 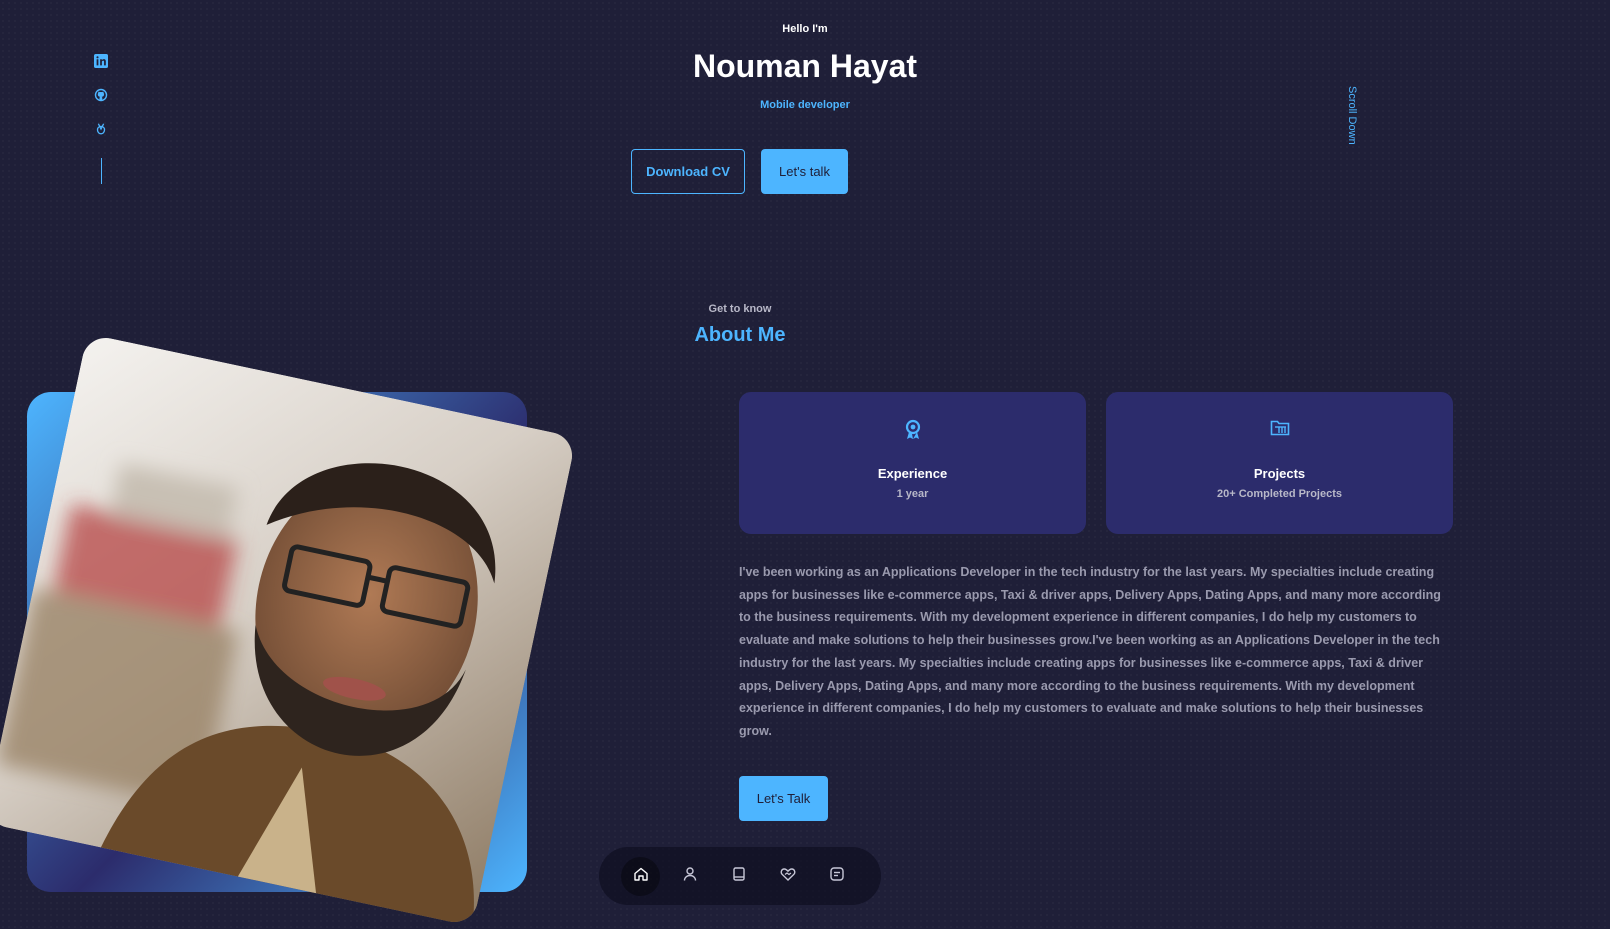 What do you see at coordinates (912, 473) in the screenshot?
I see `card-title: Experience` at bounding box center [912, 473].